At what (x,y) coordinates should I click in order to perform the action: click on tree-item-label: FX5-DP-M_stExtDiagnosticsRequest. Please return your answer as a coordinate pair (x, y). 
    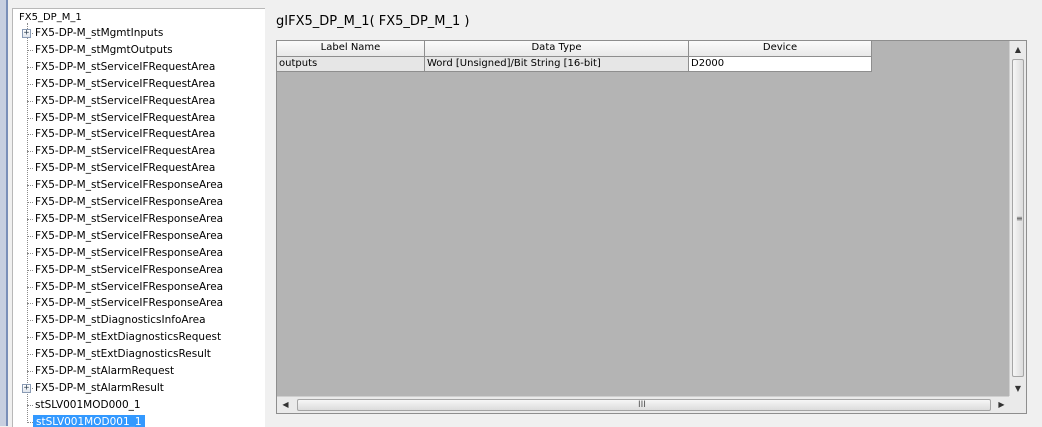
    Looking at the image, I should click on (128, 337).